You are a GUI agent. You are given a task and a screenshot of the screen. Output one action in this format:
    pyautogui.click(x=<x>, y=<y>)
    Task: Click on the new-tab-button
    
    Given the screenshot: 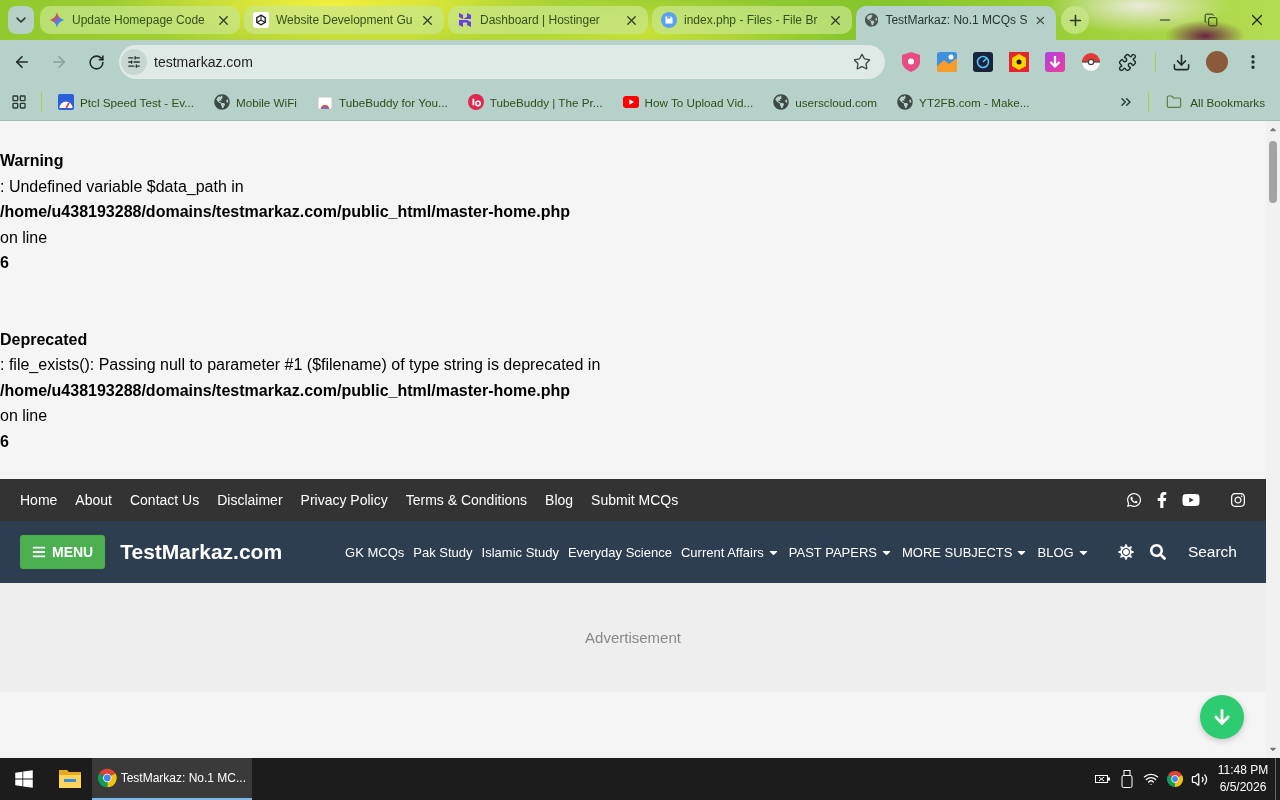 What is the action you would take?
    pyautogui.click(x=1075, y=20)
    